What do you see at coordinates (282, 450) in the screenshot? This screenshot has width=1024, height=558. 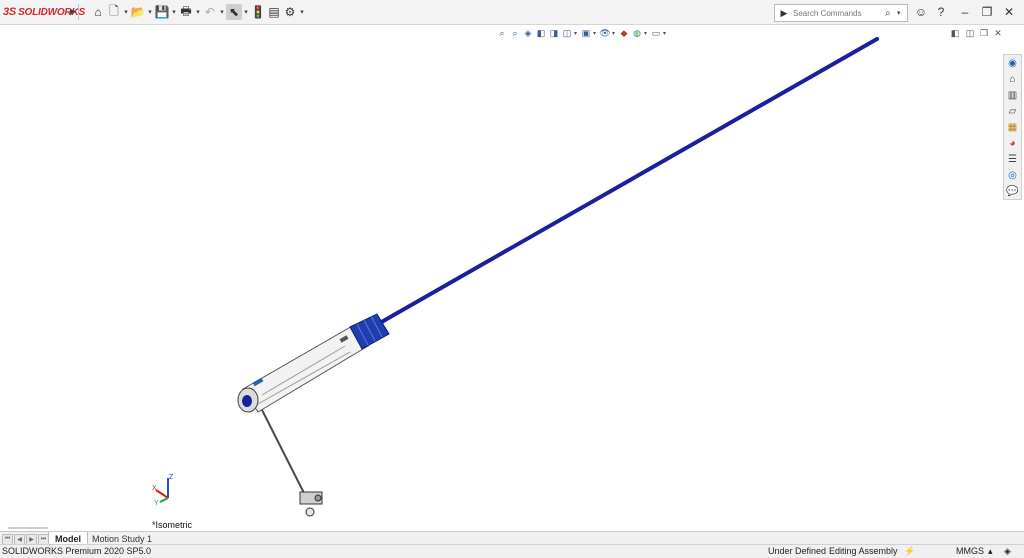 I see `lower-link-rod` at bounding box center [282, 450].